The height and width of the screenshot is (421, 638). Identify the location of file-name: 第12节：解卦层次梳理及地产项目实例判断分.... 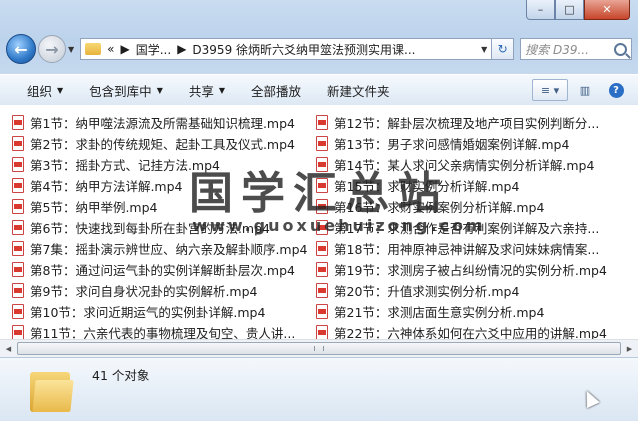
(467, 123).